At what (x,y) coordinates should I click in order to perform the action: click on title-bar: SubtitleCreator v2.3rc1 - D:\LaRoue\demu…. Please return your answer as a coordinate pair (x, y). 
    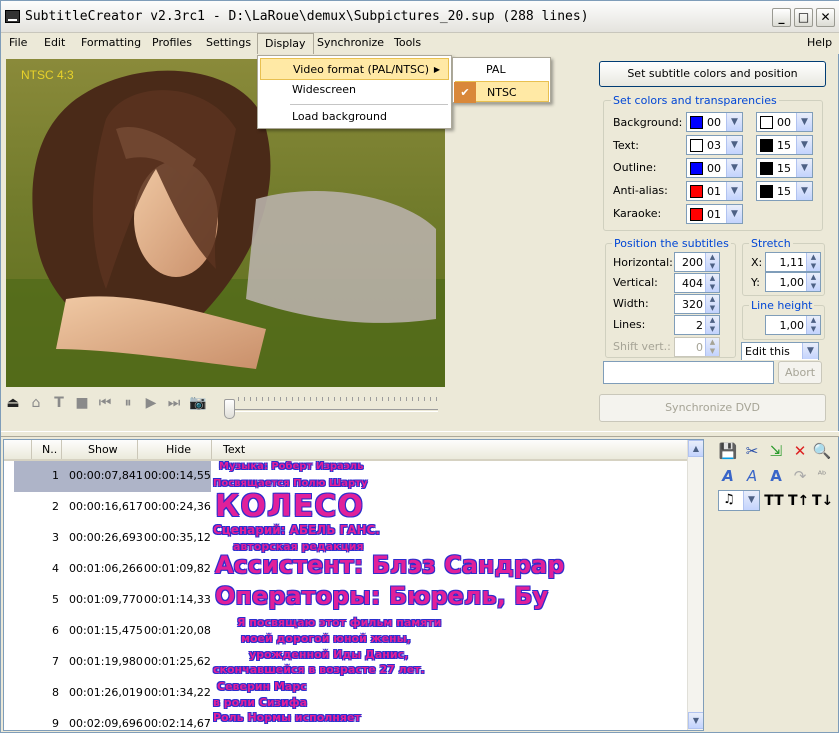
    Looking at the image, I should click on (420, 17).